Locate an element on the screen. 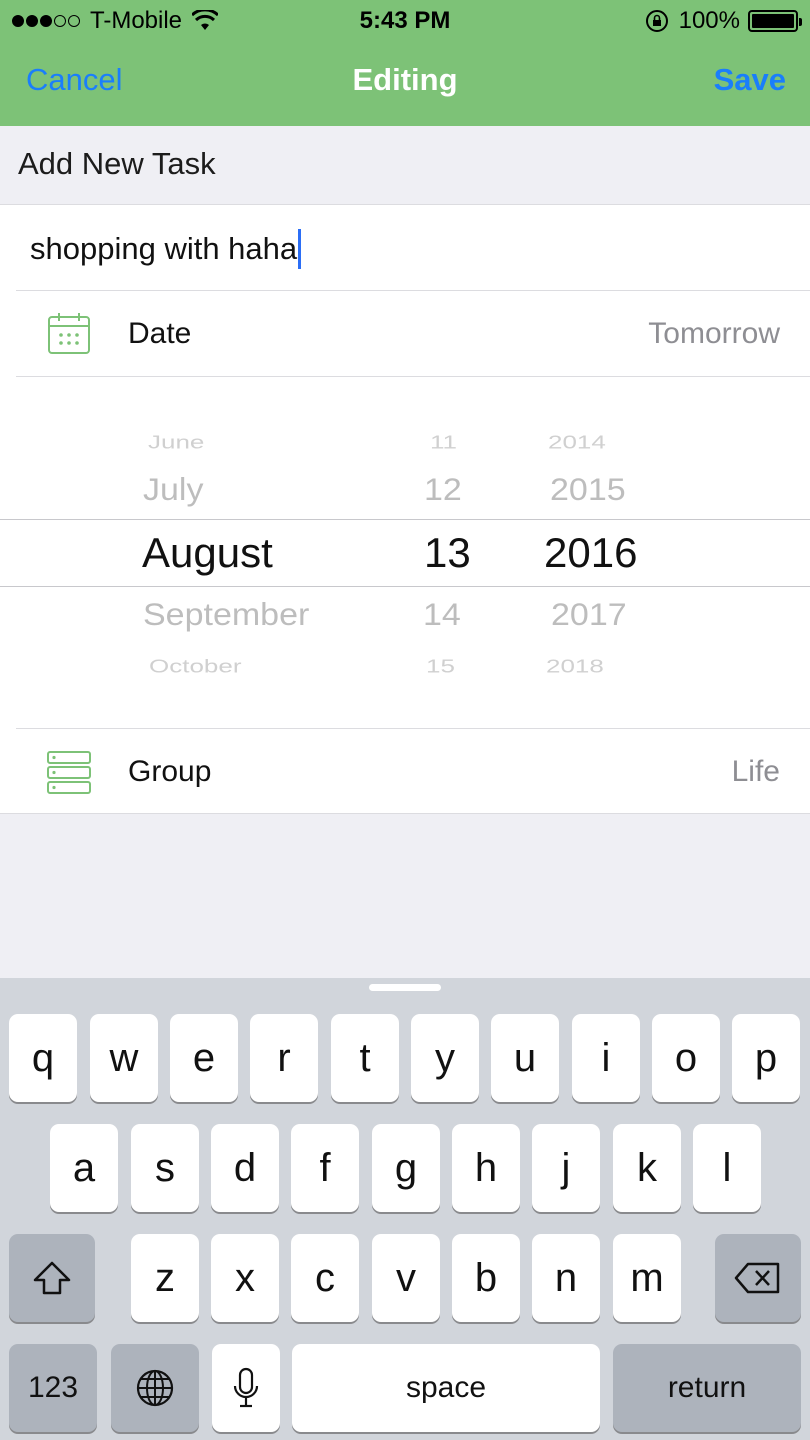 This screenshot has width=810, height=1440. shift-icon is located at coordinates (52, 1278).